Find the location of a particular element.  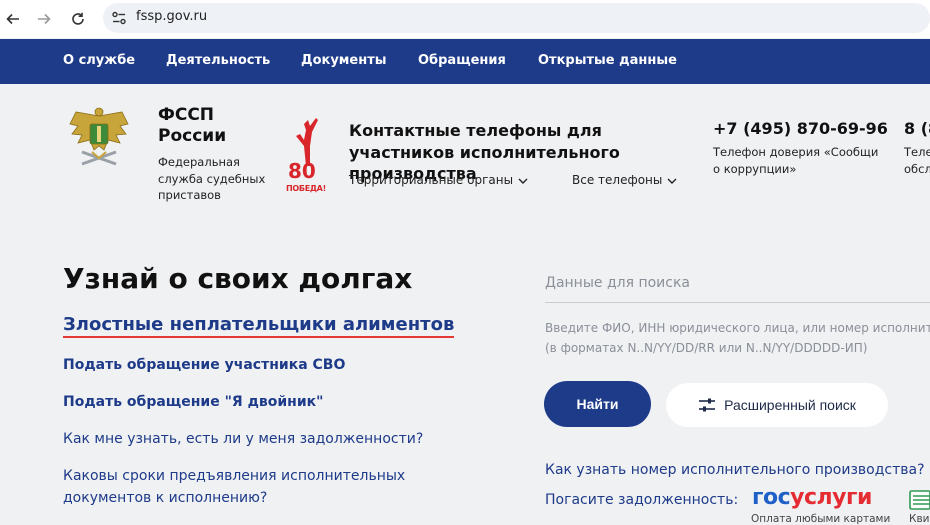

back-button is located at coordinates (13, 19).